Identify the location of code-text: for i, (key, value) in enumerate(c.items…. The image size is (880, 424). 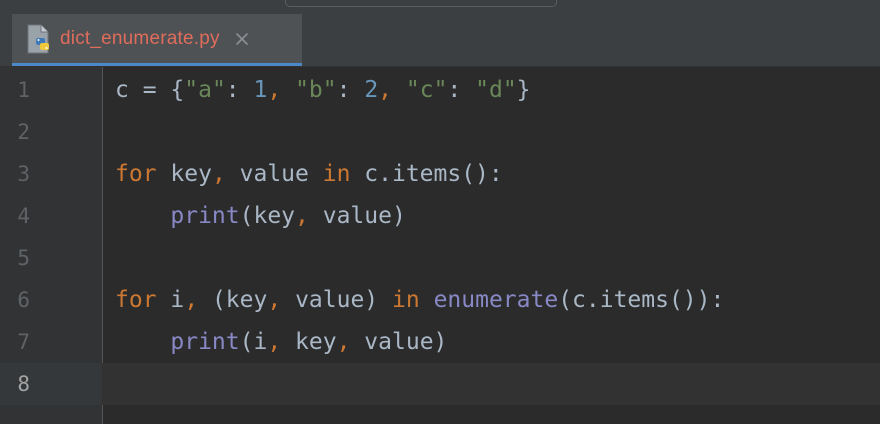
(419, 300).